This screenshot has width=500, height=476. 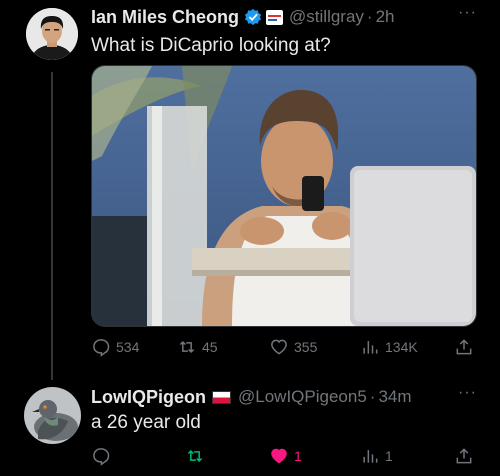 What do you see at coordinates (275, 17) in the screenshot?
I see `affiliate-badge-icon` at bounding box center [275, 17].